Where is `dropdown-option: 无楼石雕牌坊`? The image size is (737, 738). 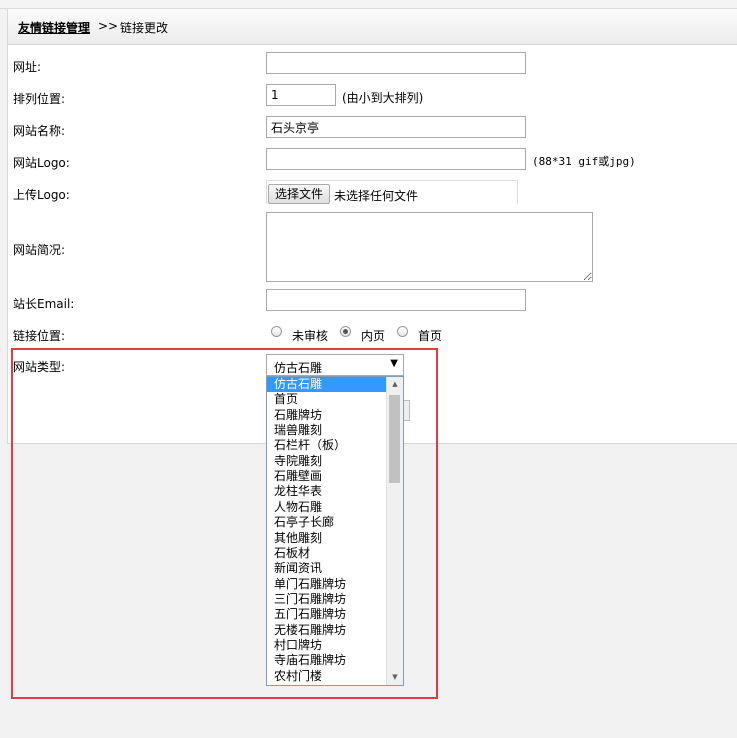
dropdown-option: 无楼石雕牌坊 is located at coordinates (327, 630).